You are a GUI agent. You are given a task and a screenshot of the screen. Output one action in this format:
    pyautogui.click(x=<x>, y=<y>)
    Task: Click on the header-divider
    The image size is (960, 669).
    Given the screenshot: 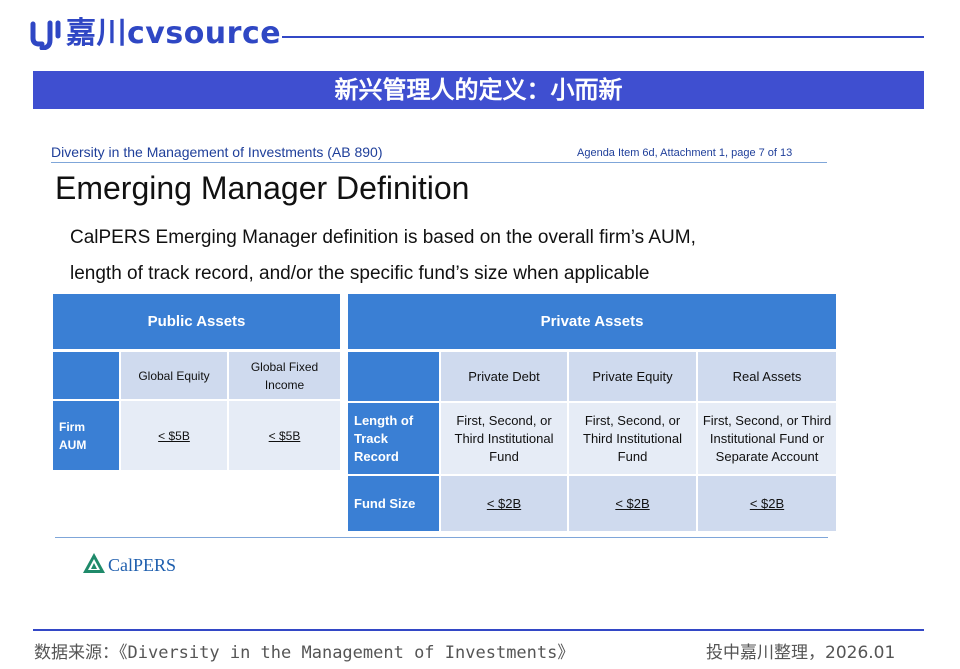 What is the action you would take?
    pyautogui.click(x=603, y=37)
    